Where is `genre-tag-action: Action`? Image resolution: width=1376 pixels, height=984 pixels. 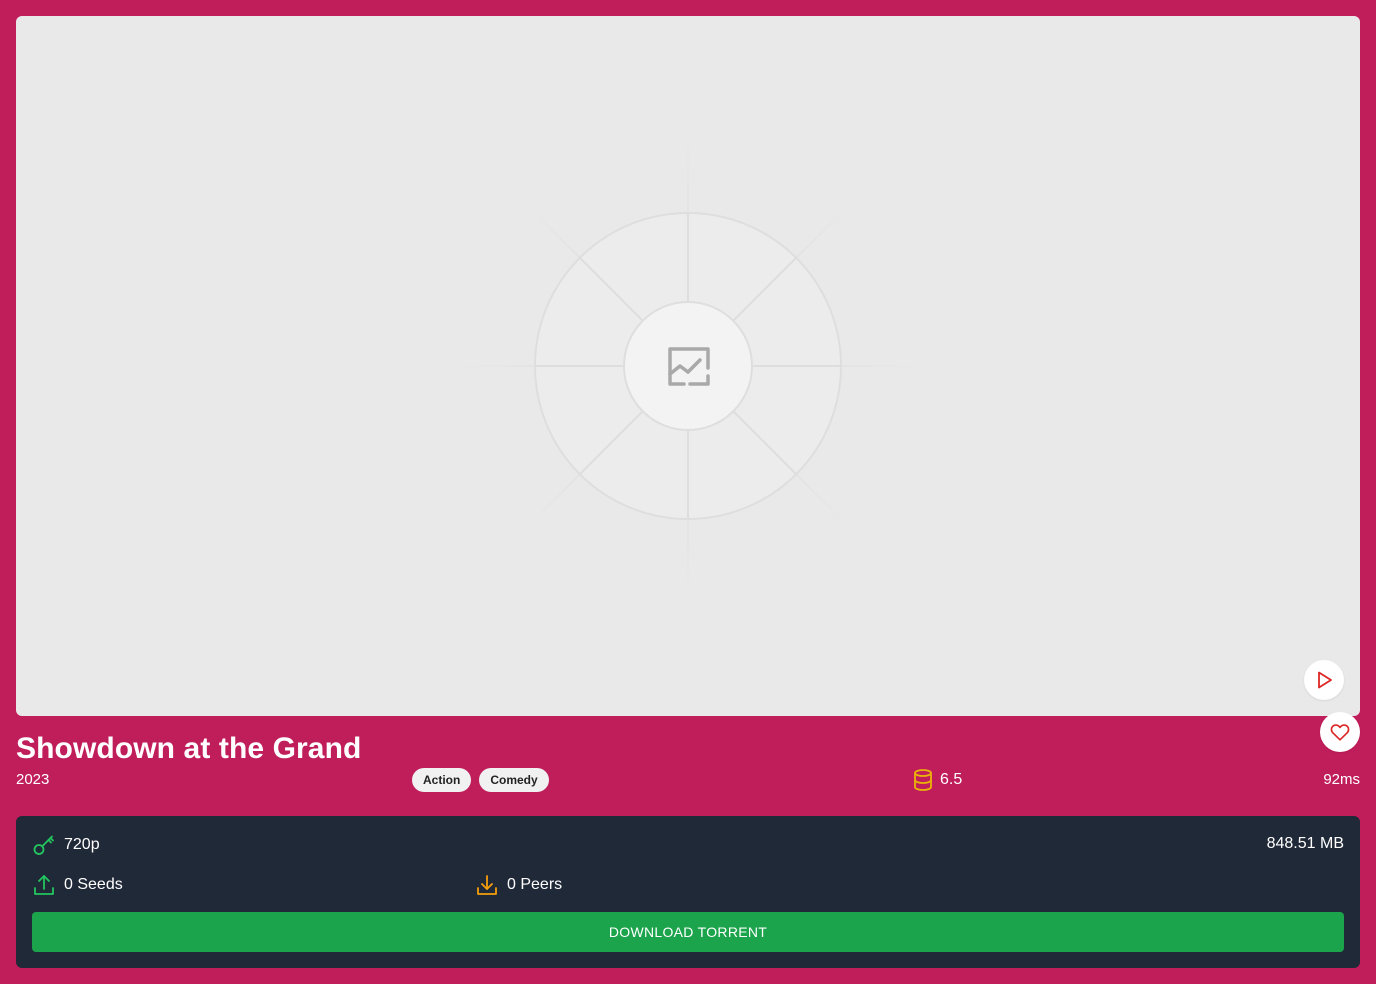
genre-tag-action: Action is located at coordinates (442, 780).